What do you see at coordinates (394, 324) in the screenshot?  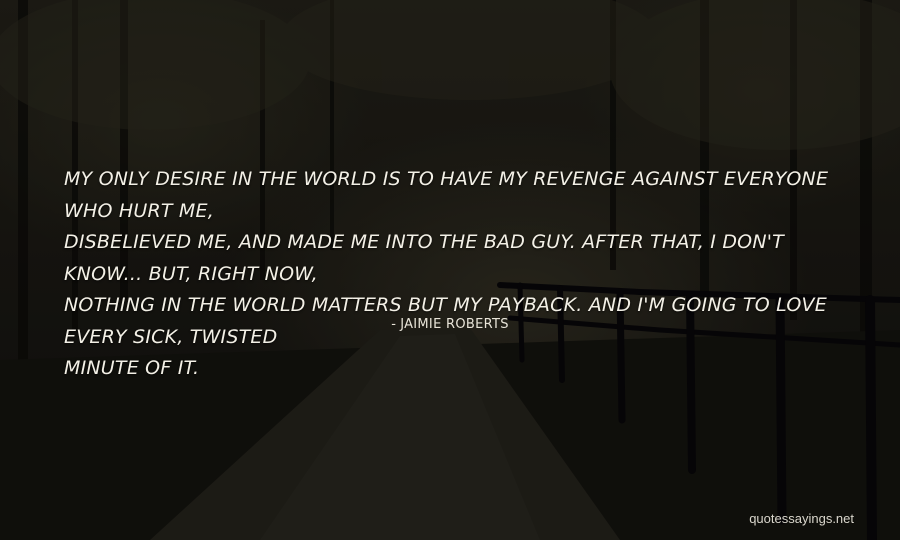 I see `author-dash: -` at bounding box center [394, 324].